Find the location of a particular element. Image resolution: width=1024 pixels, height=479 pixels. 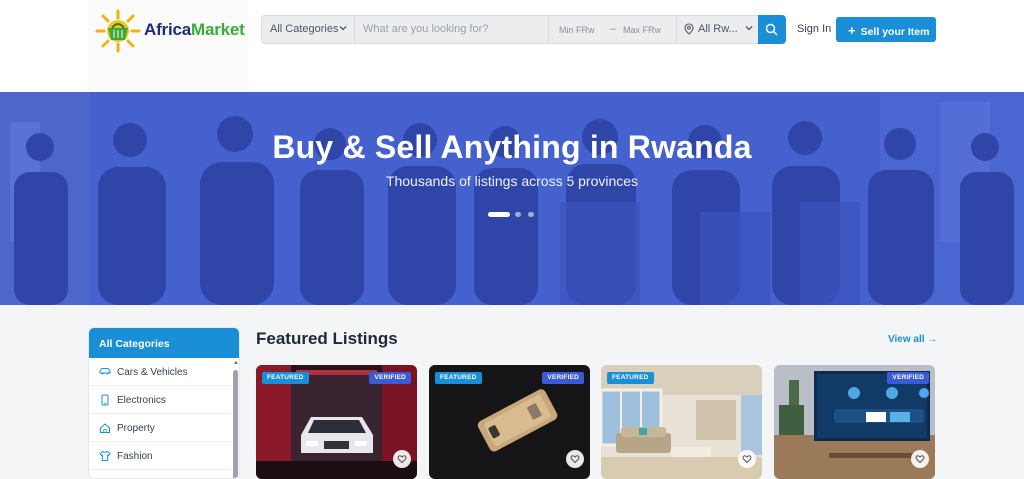

brand-name: AfricaMarket is located at coordinates (194, 30).